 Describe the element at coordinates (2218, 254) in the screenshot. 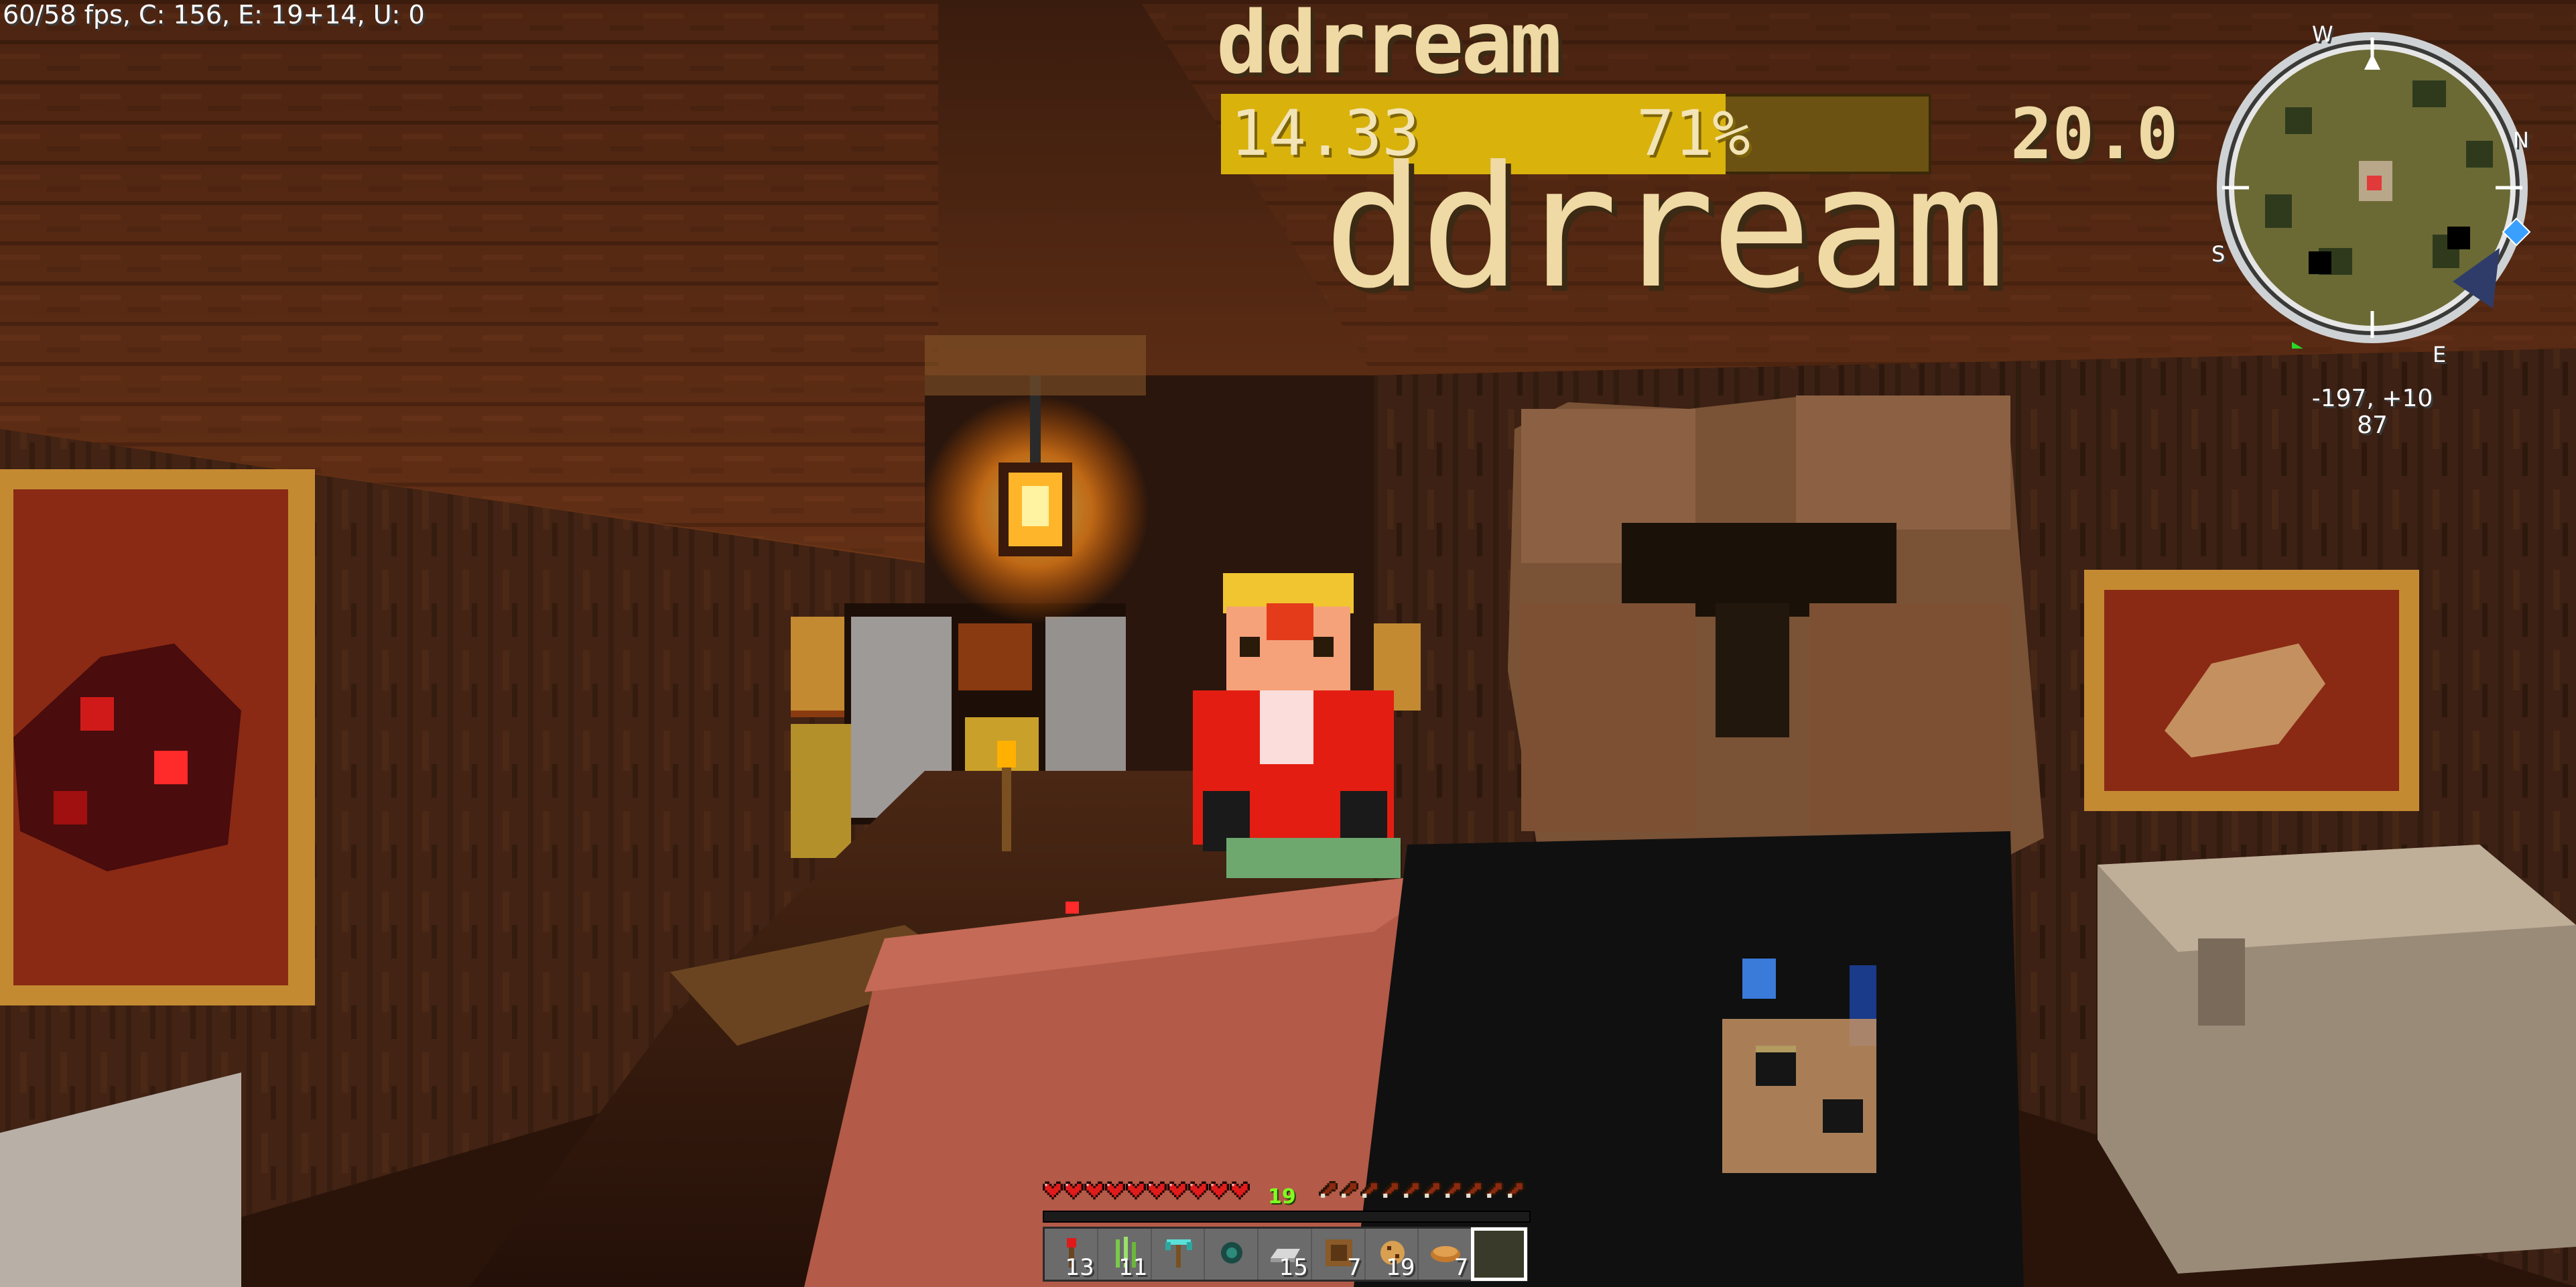

I see `compass-south: S` at that location.